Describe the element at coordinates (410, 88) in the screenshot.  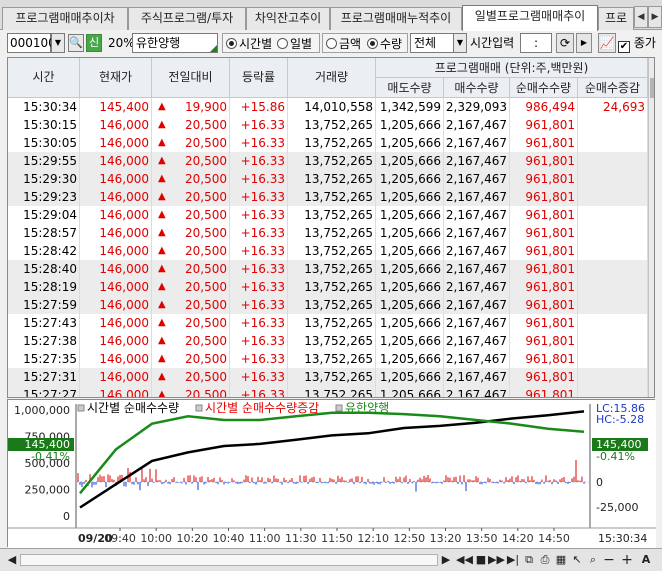
I see `header-sell-qty: 매도수량` at that location.